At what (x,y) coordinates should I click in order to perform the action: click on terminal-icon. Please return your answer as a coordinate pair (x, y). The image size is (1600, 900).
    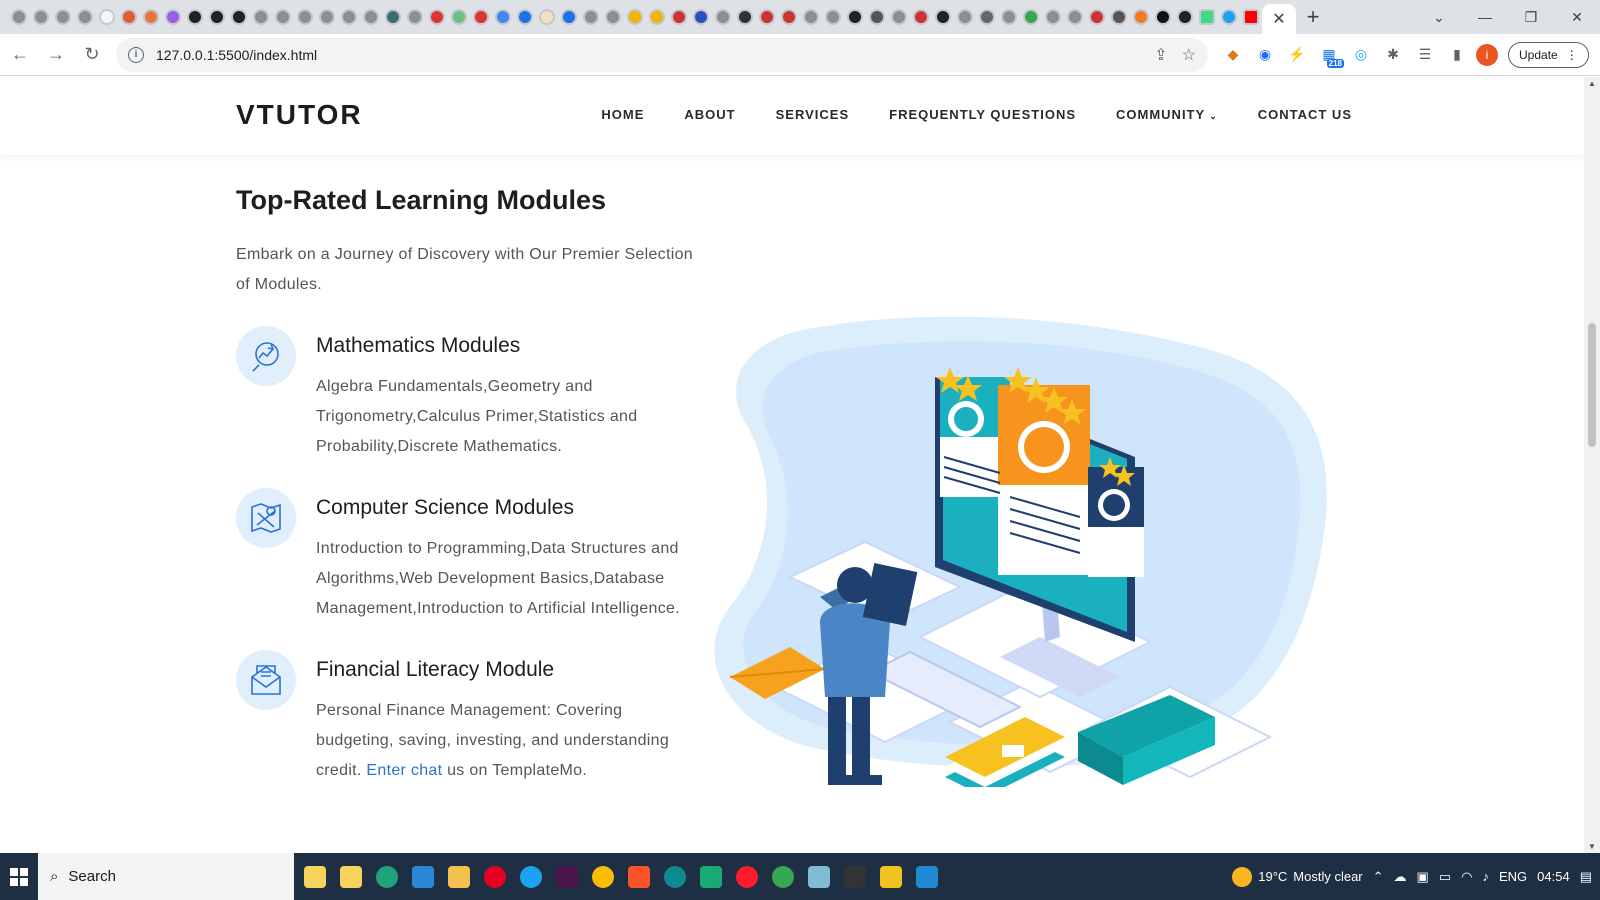
    Looking at the image, I should click on (855, 876).